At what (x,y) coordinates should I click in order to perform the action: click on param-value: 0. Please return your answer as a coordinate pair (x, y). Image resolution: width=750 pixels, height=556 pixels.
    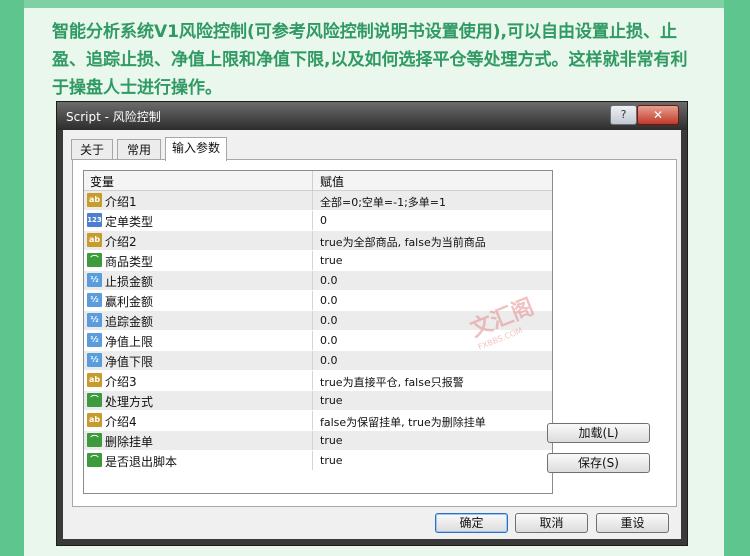
    Looking at the image, I should click on (323, 220).